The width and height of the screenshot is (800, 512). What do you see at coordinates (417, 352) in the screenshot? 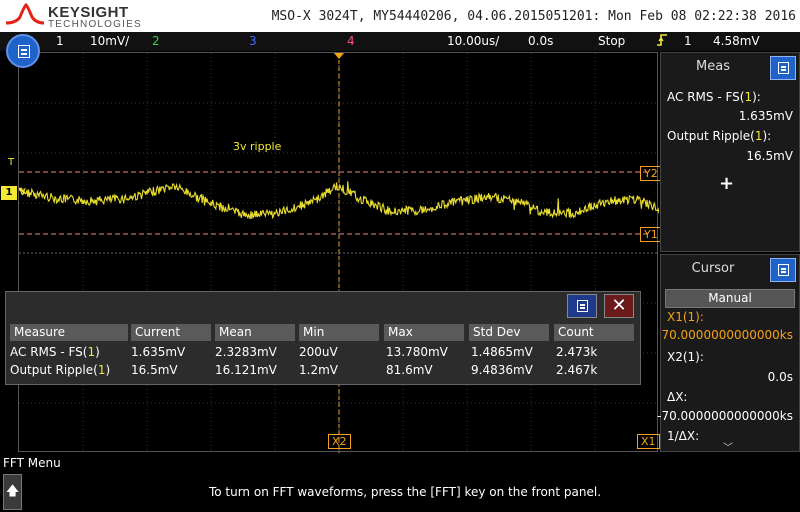
I see `row-1-max: 13.780mV` at bounding box center [417, 352].